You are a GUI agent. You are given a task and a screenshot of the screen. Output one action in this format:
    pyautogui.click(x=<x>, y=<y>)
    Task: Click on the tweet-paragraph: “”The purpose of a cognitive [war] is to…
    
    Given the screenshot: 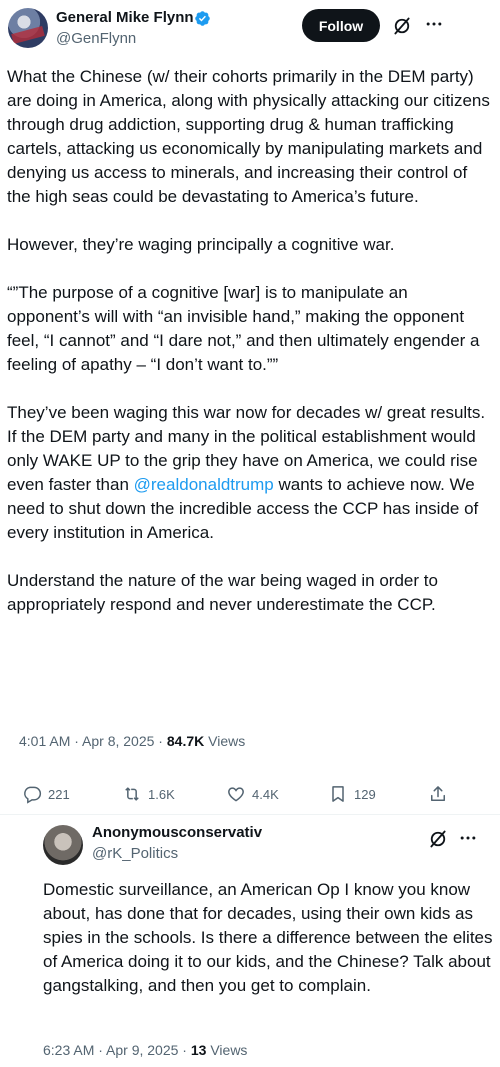 What is the action you would take?
    pyautogui.click(x=246, y=328)
    